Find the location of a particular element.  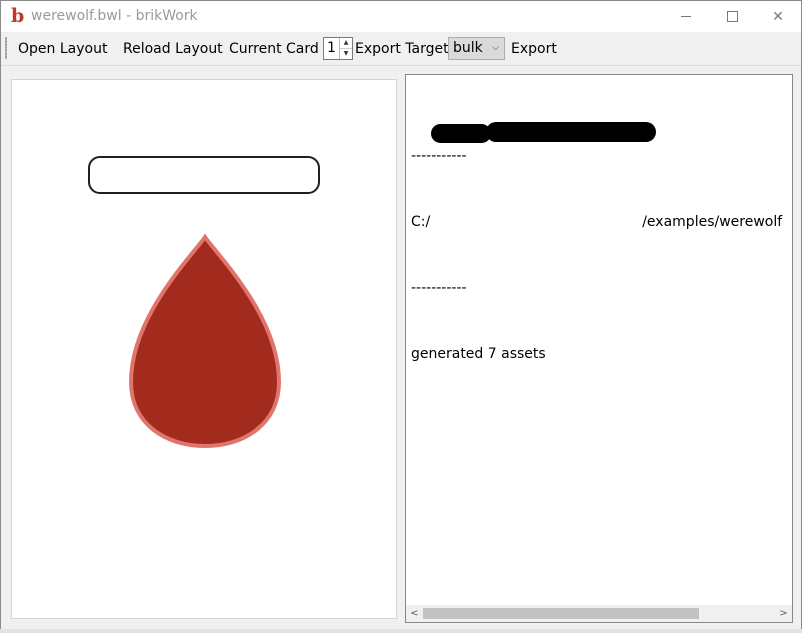

scrollbar-thumb is located at coordinates (561, 613).